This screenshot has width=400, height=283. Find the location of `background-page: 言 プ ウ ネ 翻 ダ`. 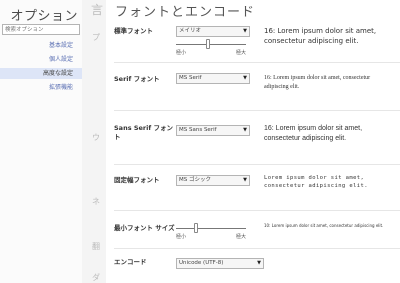

background-page: 言 プ ウ ネ 翻 ダ is located at coordinates (94, 141).